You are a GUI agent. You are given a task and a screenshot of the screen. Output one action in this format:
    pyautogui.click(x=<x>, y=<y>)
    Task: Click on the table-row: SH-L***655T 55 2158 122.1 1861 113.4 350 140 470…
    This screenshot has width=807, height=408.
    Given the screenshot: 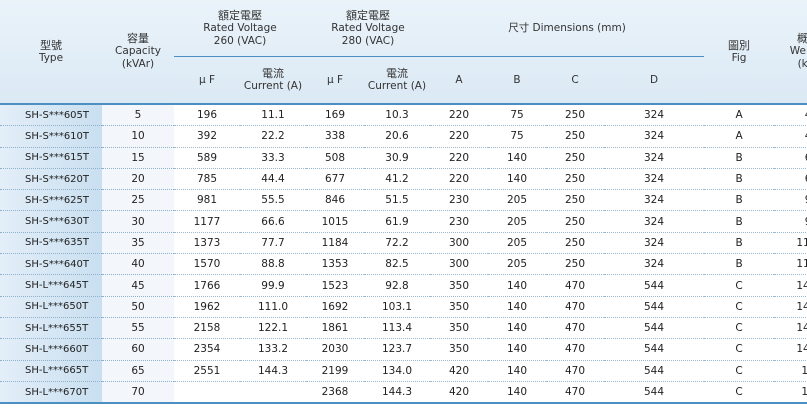 What is the action you would take?
    pyautogui.click(x=403, y=328)
    